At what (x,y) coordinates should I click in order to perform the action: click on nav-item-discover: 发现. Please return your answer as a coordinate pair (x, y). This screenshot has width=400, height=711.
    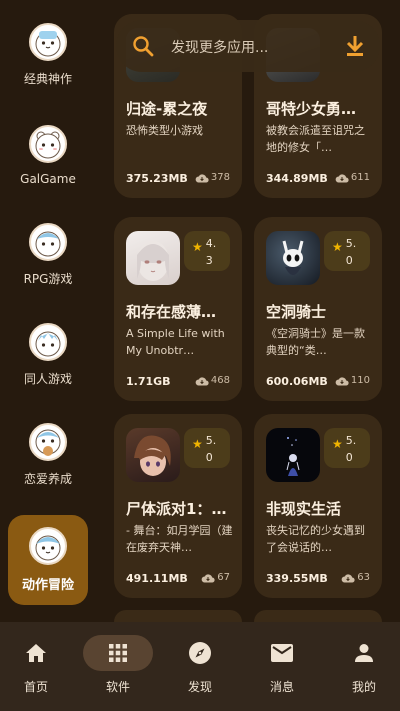
    Looking at the image, I should click on (200, 666).